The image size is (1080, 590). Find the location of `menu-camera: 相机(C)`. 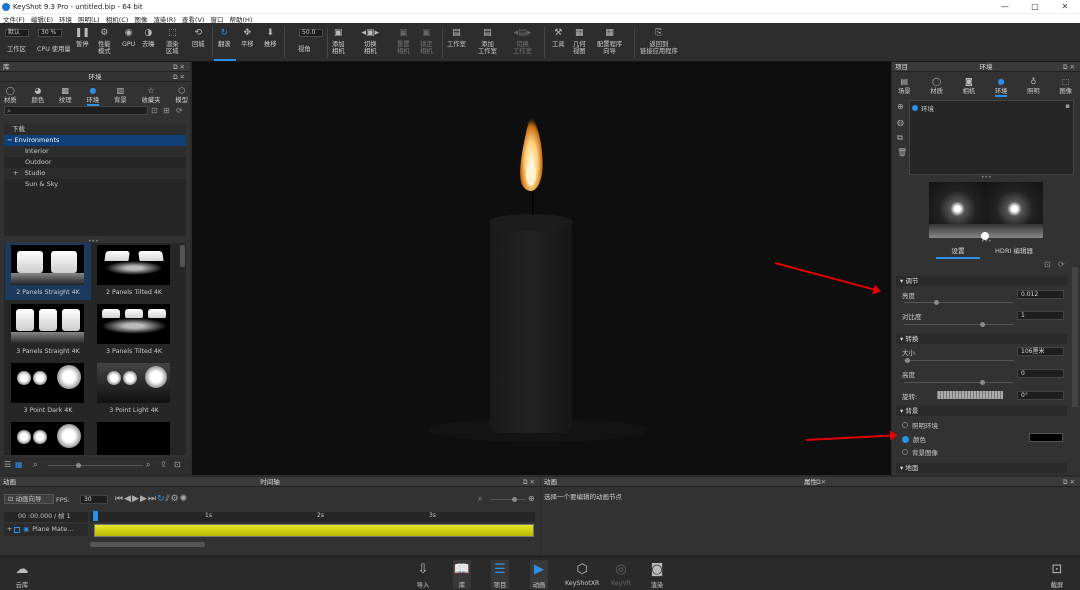

menu-camera: 相机(C) is located at coordinates (117, 19).